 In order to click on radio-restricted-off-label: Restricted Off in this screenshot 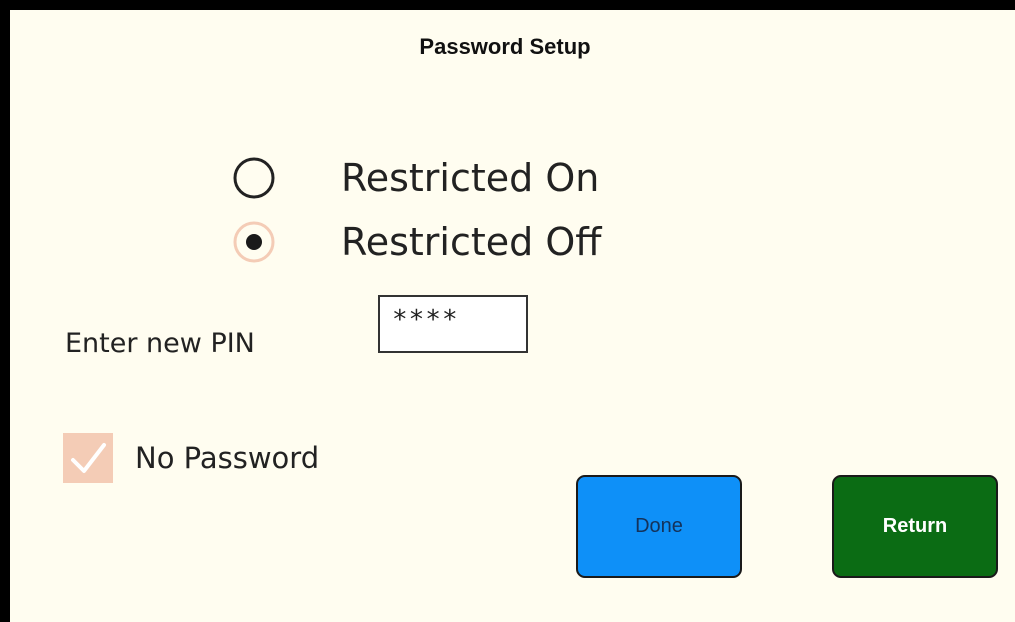, I will do `click(471, 242)`.